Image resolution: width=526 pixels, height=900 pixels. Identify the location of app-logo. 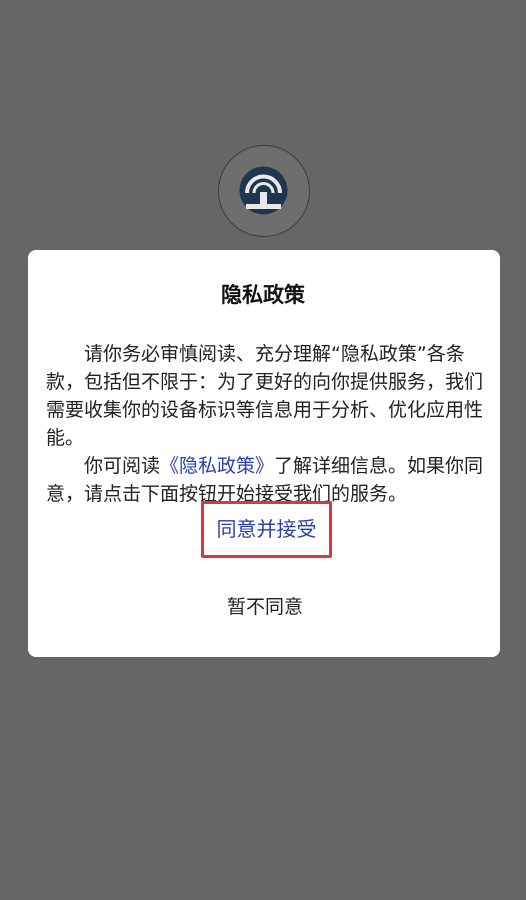
(264, 191).